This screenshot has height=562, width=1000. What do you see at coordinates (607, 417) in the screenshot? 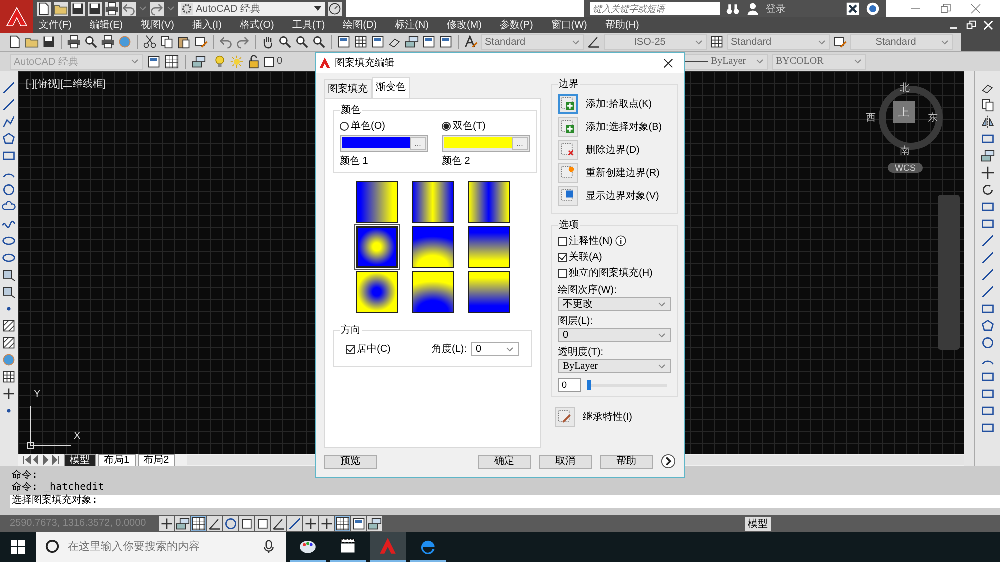
I see `inherit-properties-label: 继承特性(I)` at bounding box center [607, 417].